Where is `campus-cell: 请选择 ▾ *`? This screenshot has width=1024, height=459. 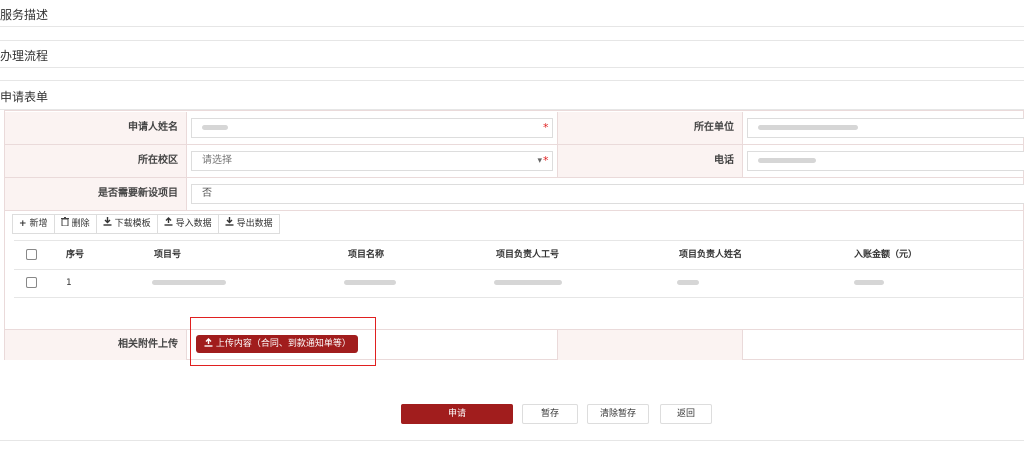 campus-cell: 请选择 ▾ * is located at coordinates (372, 161).